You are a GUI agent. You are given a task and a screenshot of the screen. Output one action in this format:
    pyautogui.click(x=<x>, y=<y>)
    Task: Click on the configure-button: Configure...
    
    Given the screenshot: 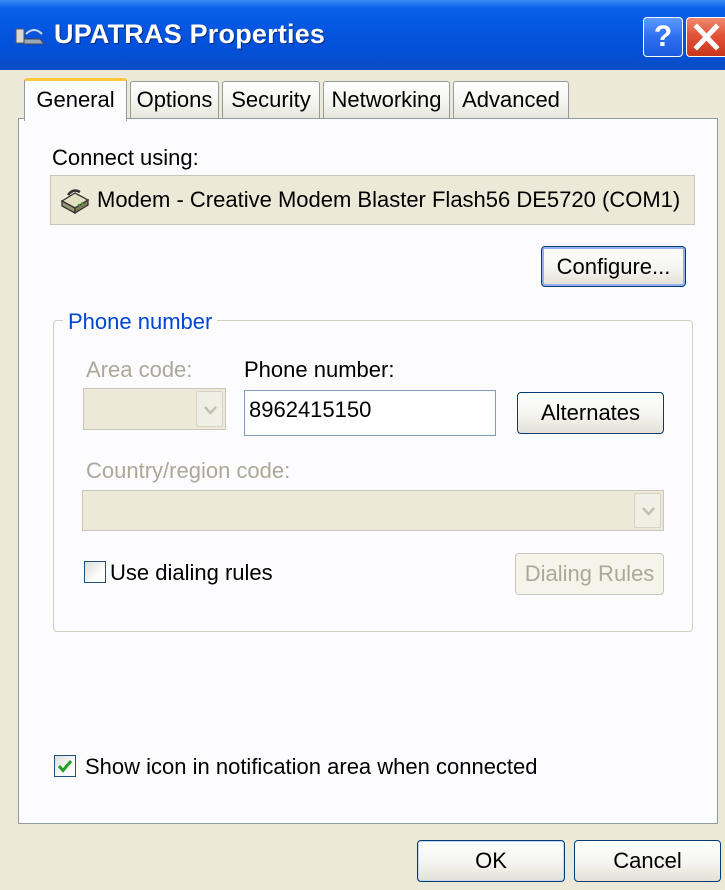 What is the action you would take?
    pyautogui.click(x=613, y=266)
    